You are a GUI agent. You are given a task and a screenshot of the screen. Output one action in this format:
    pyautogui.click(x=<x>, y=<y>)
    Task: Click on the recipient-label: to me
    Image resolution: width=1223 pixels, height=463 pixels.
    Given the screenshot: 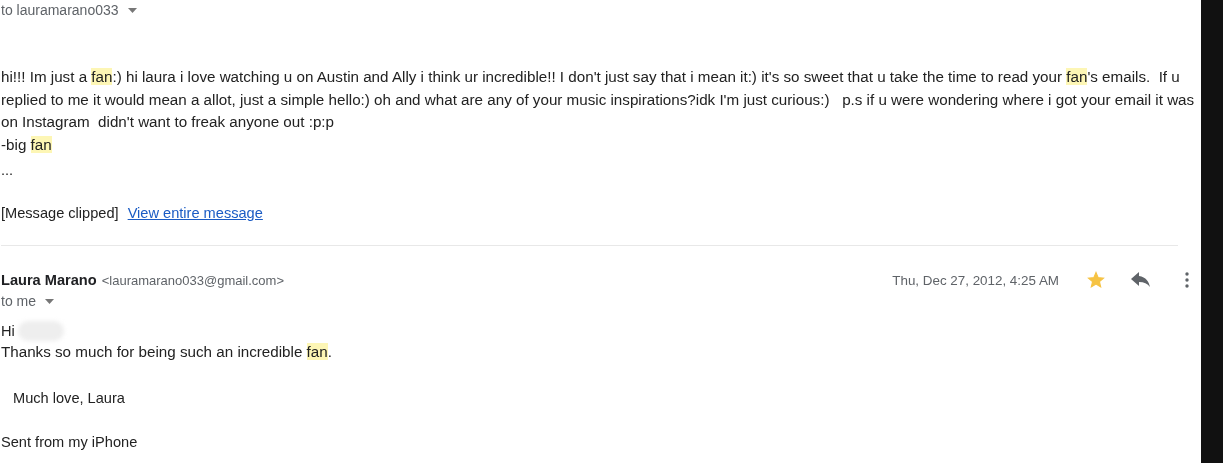 What is the action you would take?
    pyautogui.click(x=18, y=301)
    